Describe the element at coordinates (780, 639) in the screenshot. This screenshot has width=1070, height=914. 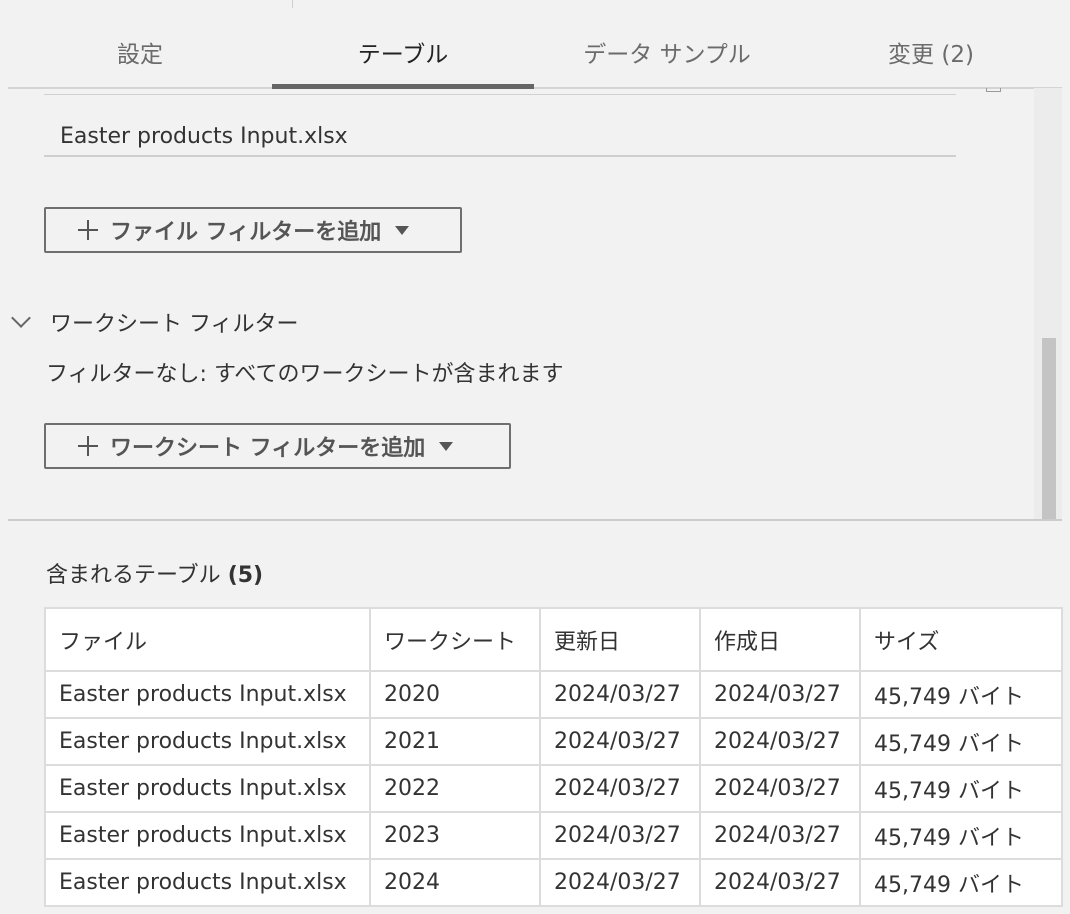
I see `column-header-created: 作成日` at that location.